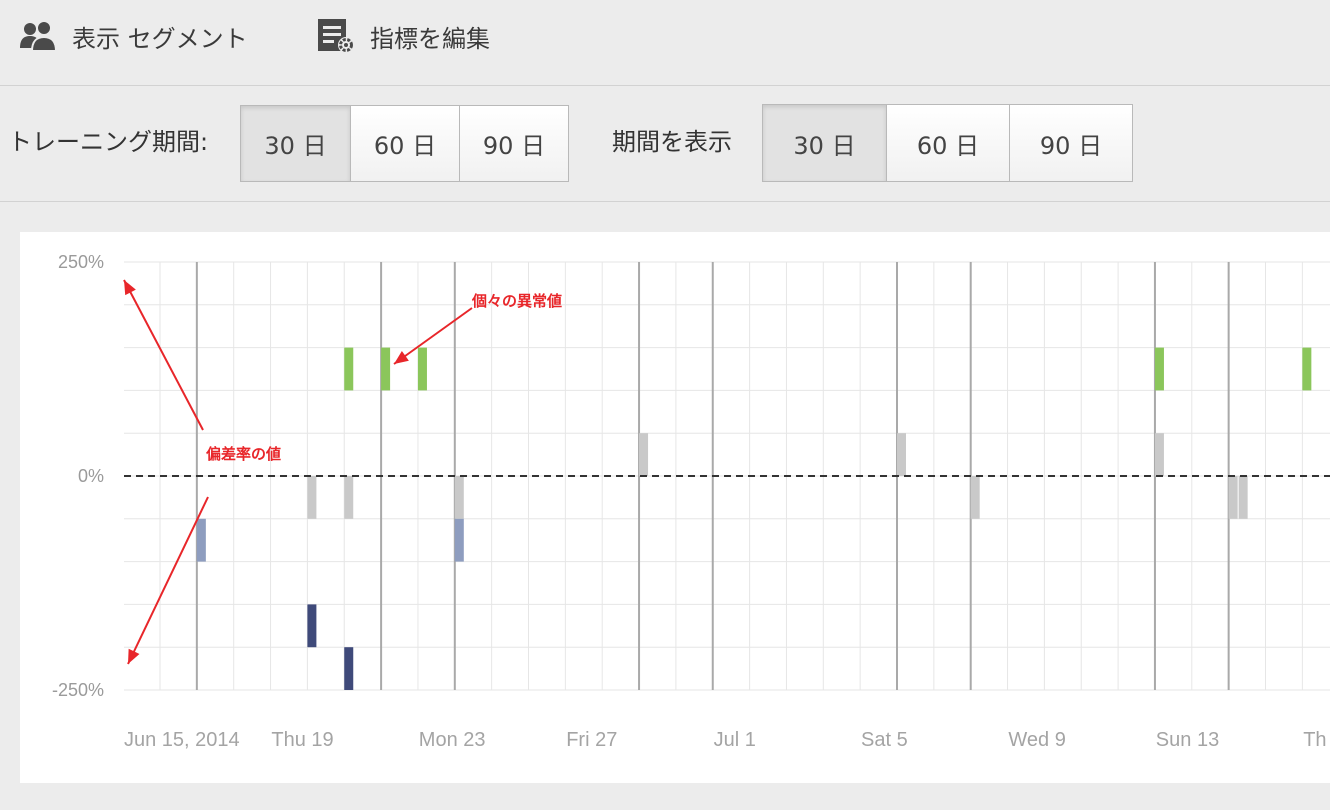 Image resolution: width=1330 pixels, height=810 pixels. What do you see at coordinates (295, 143) in the screenshot?
I see `training-30-days-button: 30 日` at bounding box center [295, 143].